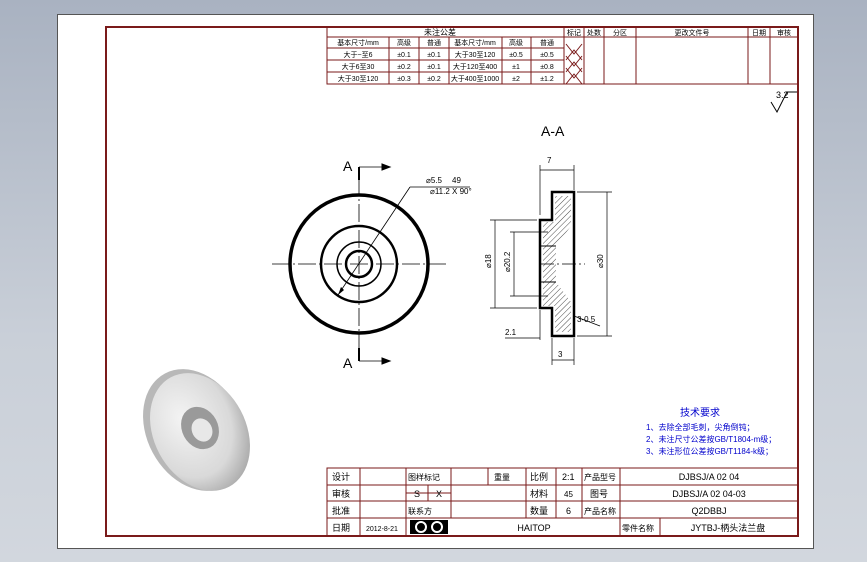 The image size is (867, 562). What do you see at coordinates (348, 166) in the screenshot?
I see `section-mark-top: A` at bounding box center [348, 166].